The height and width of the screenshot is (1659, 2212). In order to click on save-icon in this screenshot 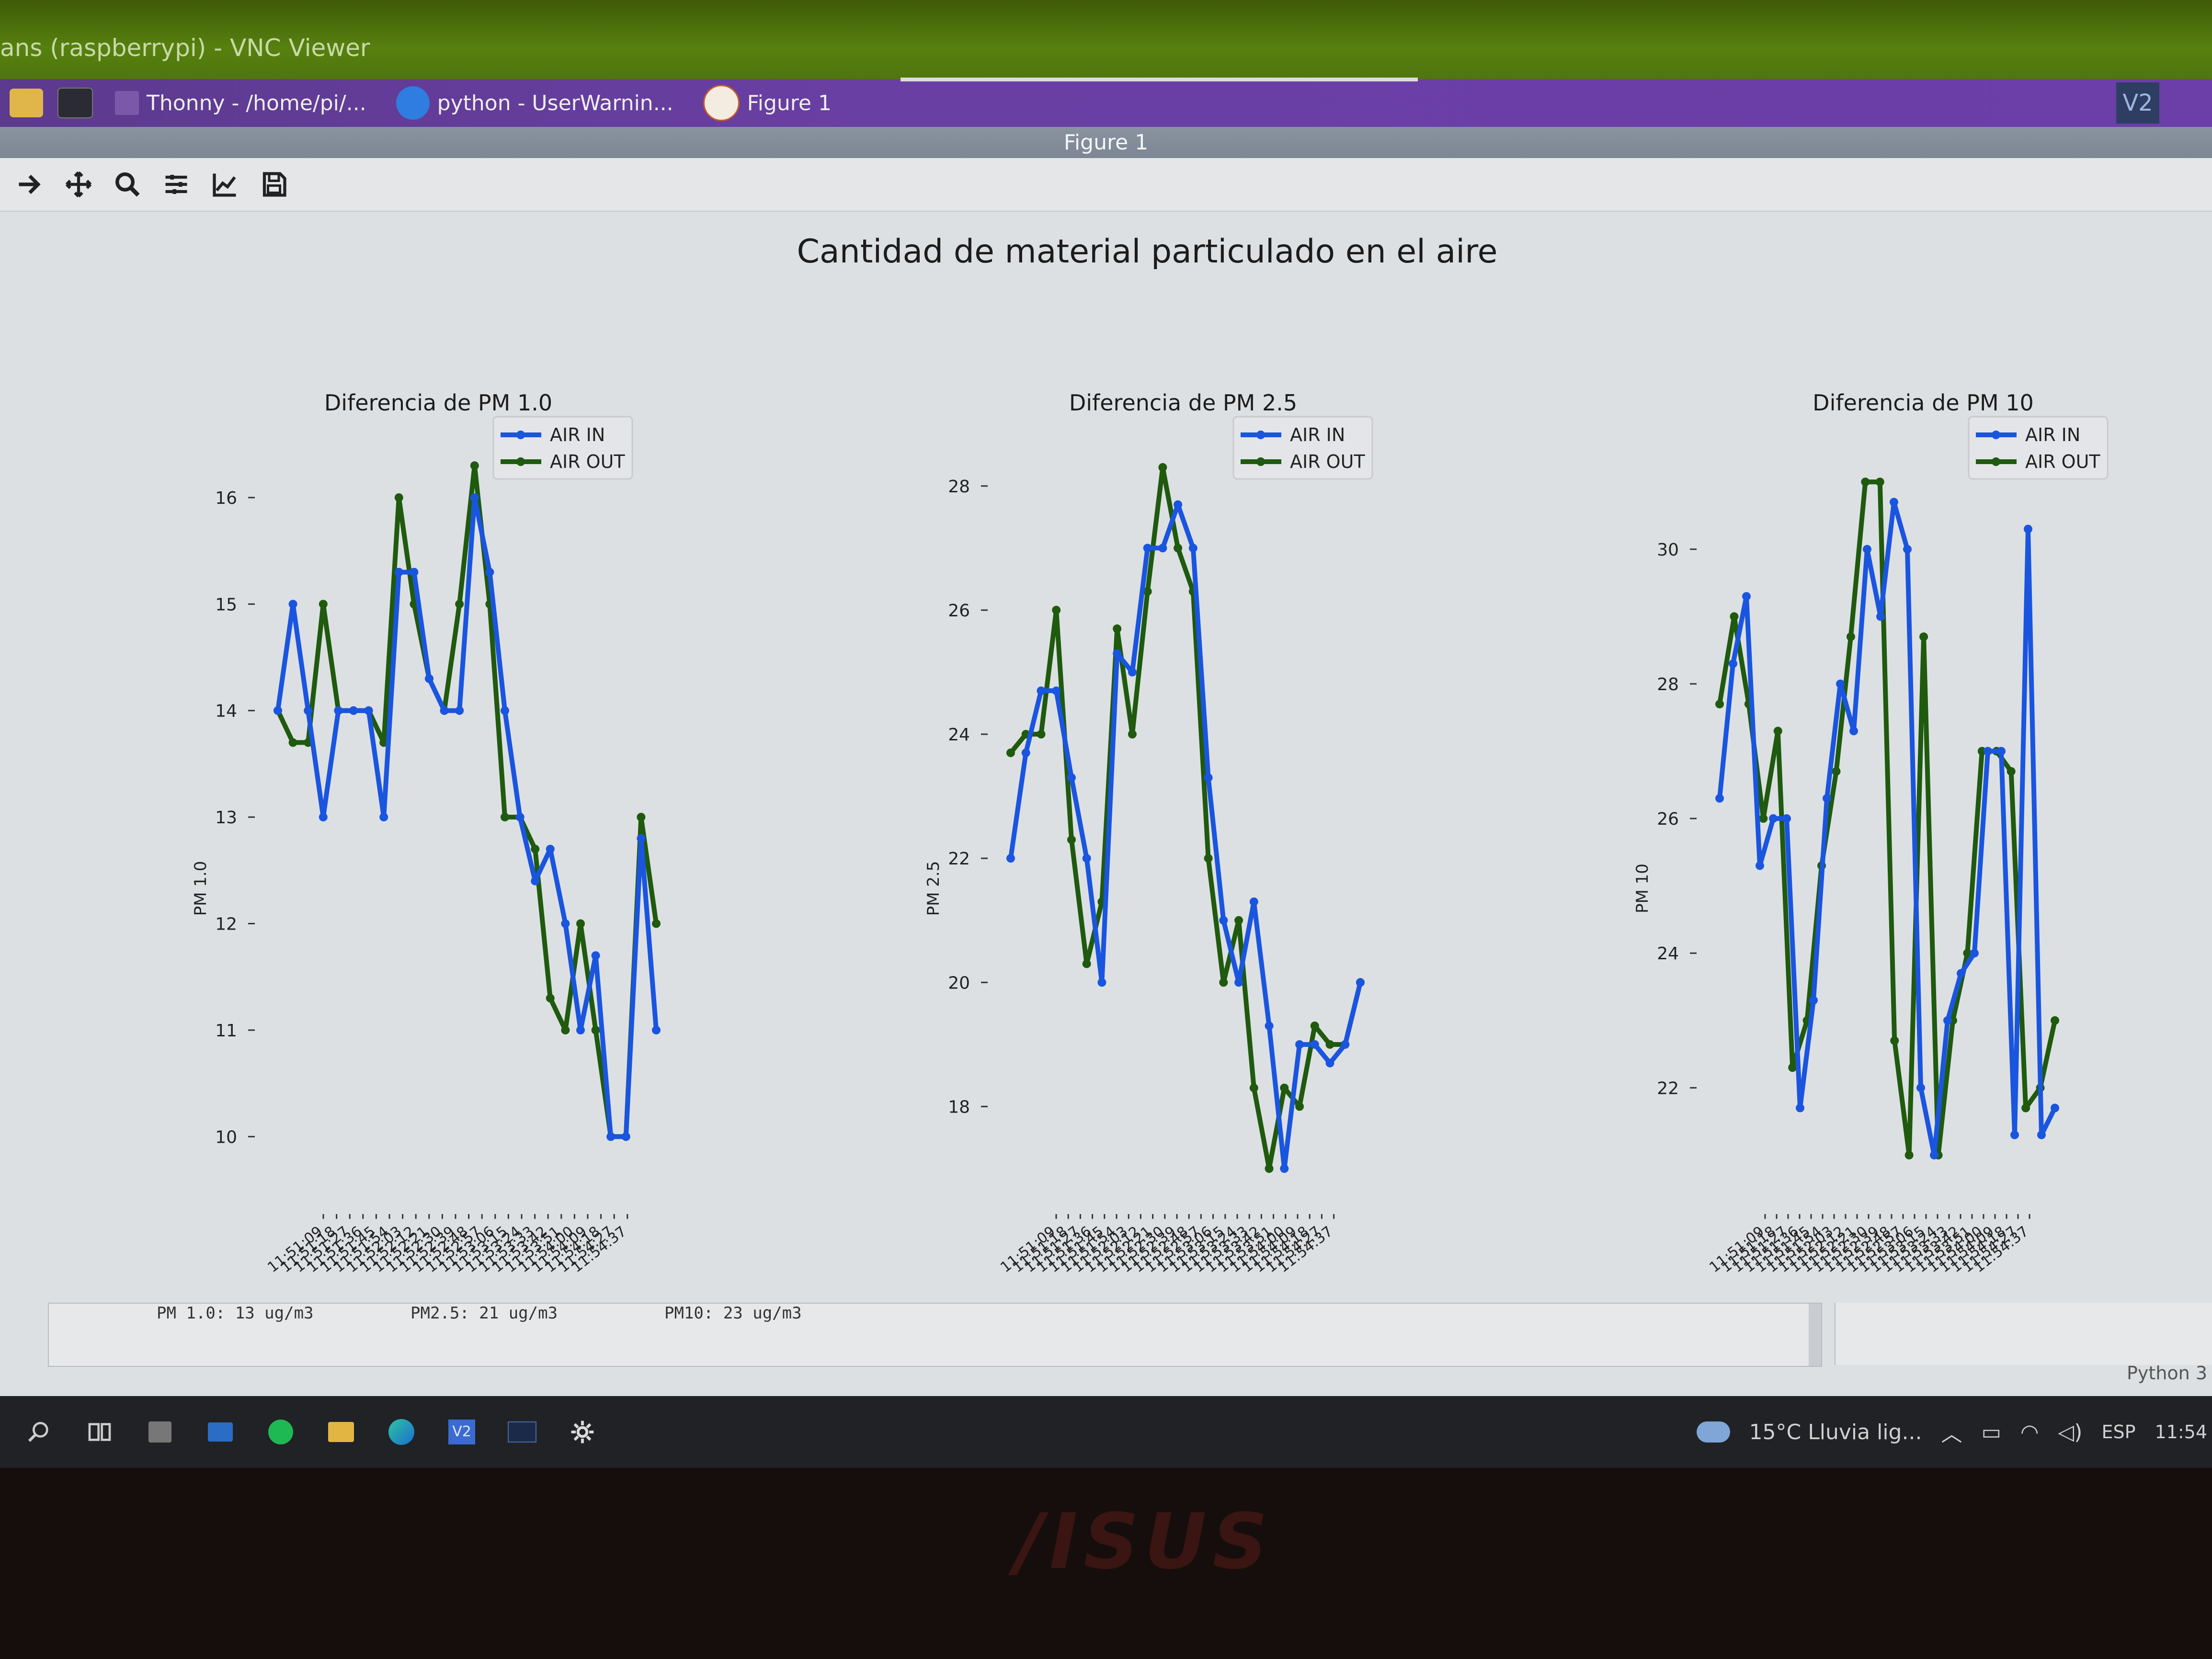, I will do `click(274, 184)`.